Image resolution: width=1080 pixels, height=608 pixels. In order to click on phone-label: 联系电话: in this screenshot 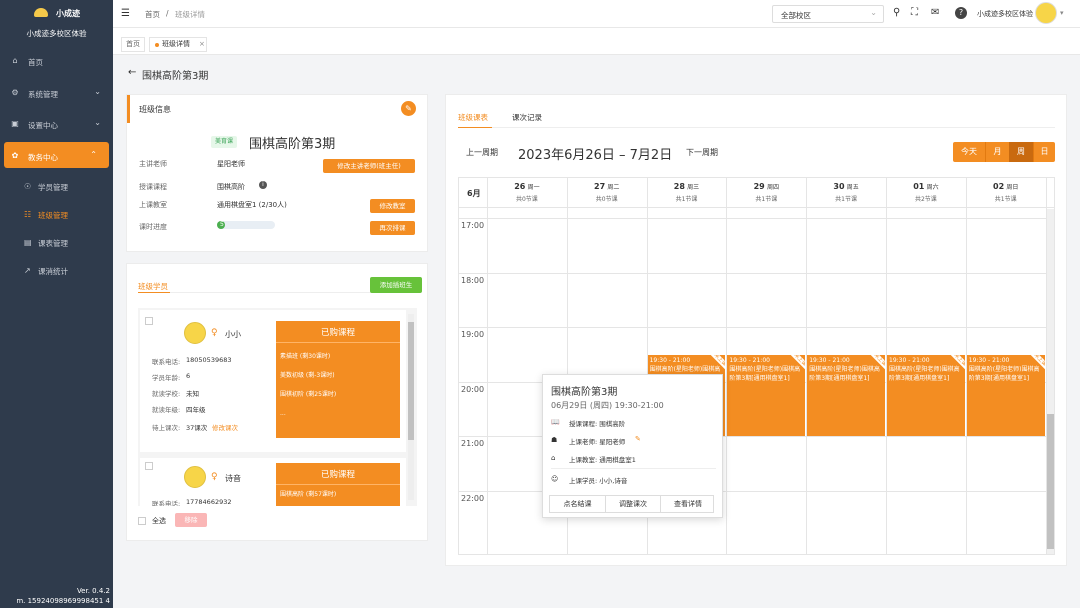, I will do `click(166, 503)`.